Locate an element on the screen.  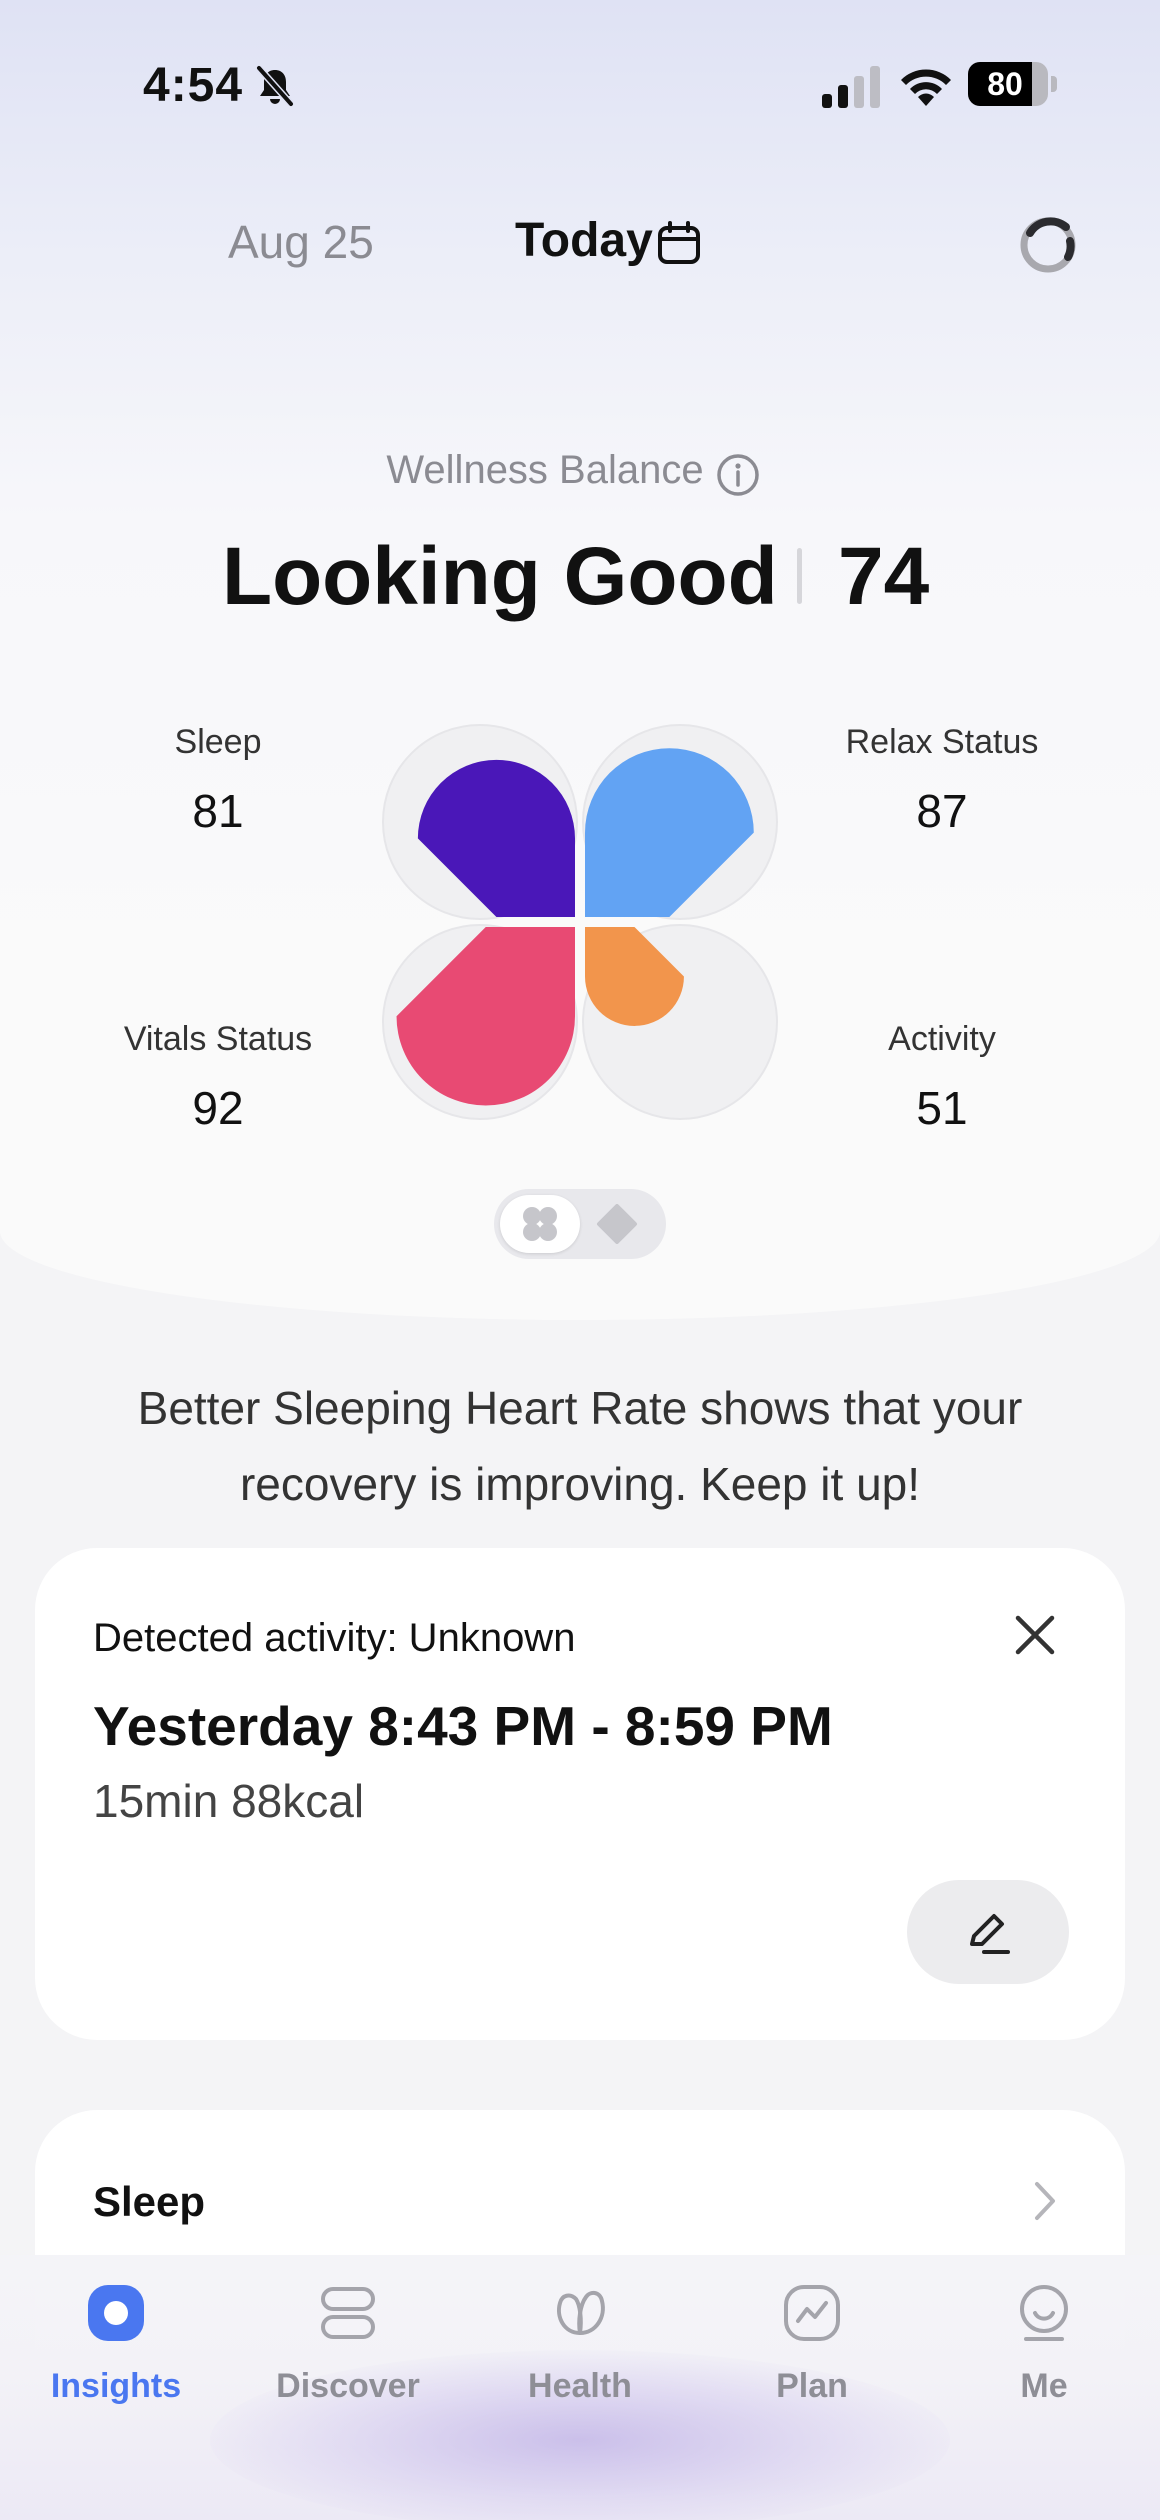
discover-icon is located at coordinates (348, 2313).